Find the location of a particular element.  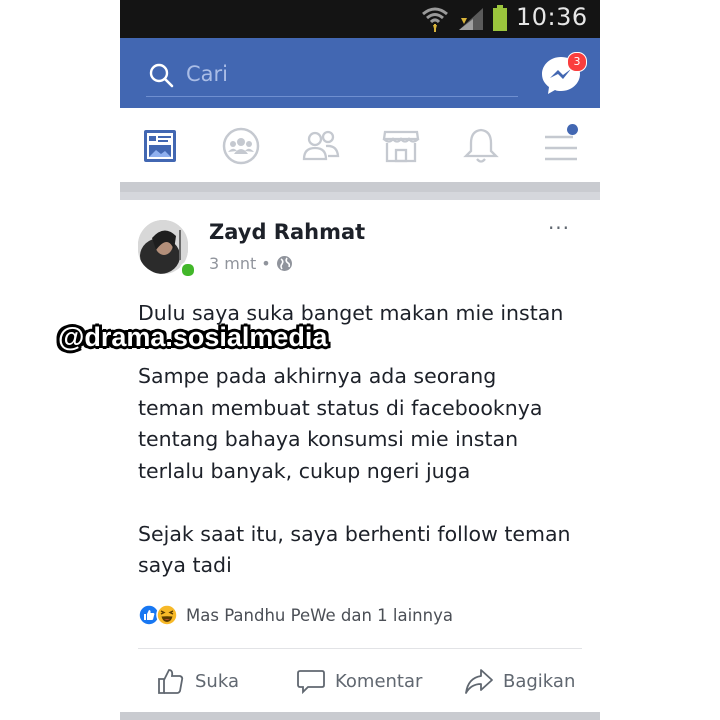

post-line: terlalu banyak, cukup ngeri juga is located at coordinates (304, 470).